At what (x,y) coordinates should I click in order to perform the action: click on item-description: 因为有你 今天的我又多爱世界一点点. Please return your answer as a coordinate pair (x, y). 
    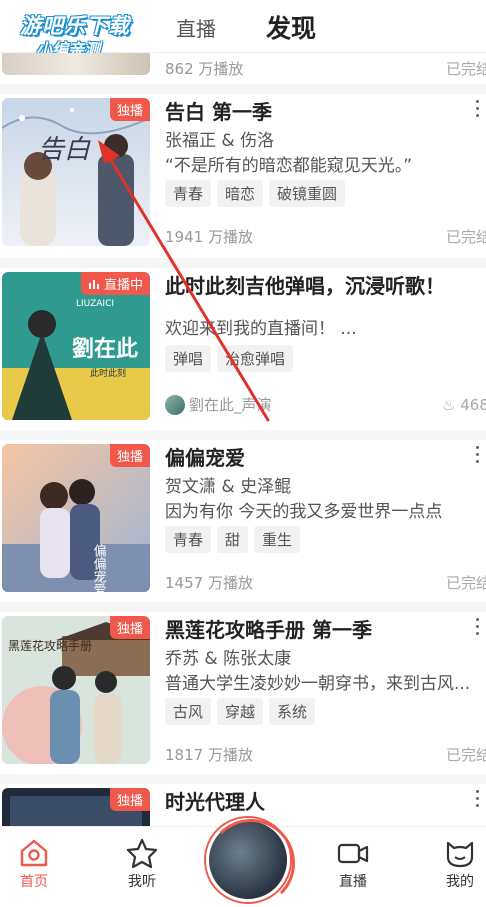
    Looking at the image, I should click on (304, 512).